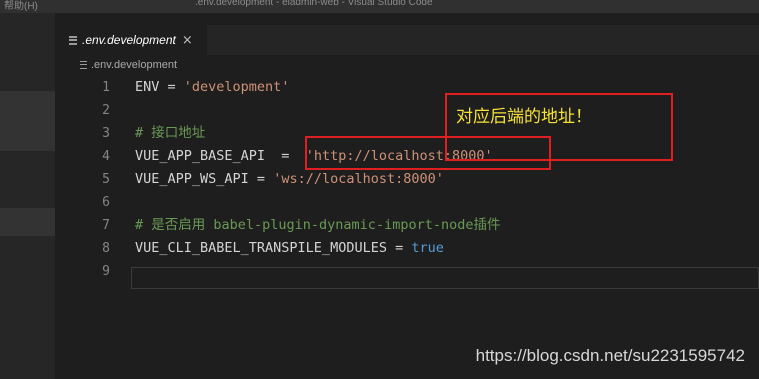  I want to click on close-icon: ×, so click(187, 40).